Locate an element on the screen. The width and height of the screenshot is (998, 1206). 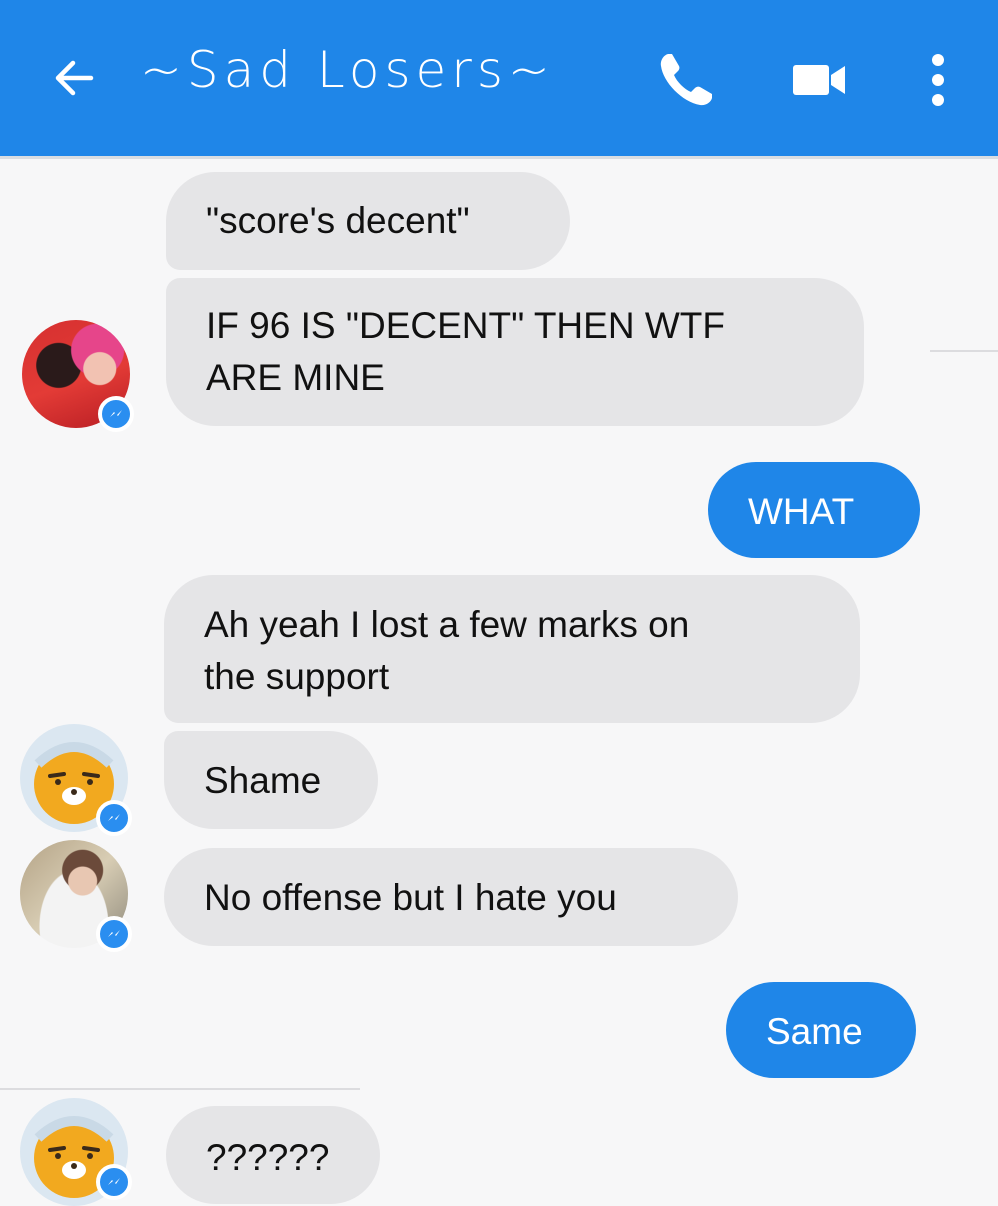
phone-icon is located at coordinates (686, 80).